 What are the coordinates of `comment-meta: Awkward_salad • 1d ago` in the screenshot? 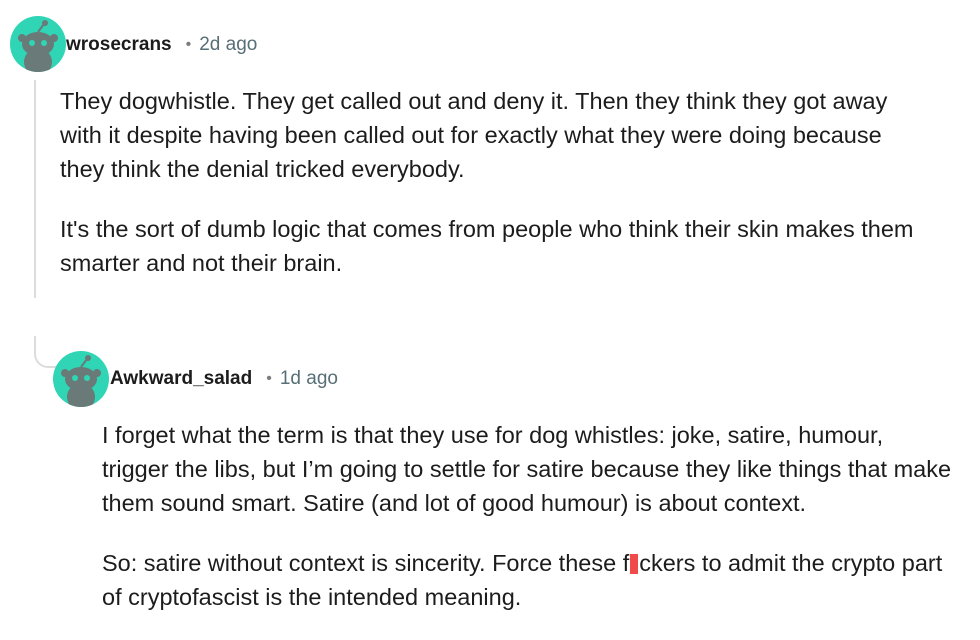 It's located at (224, 379).